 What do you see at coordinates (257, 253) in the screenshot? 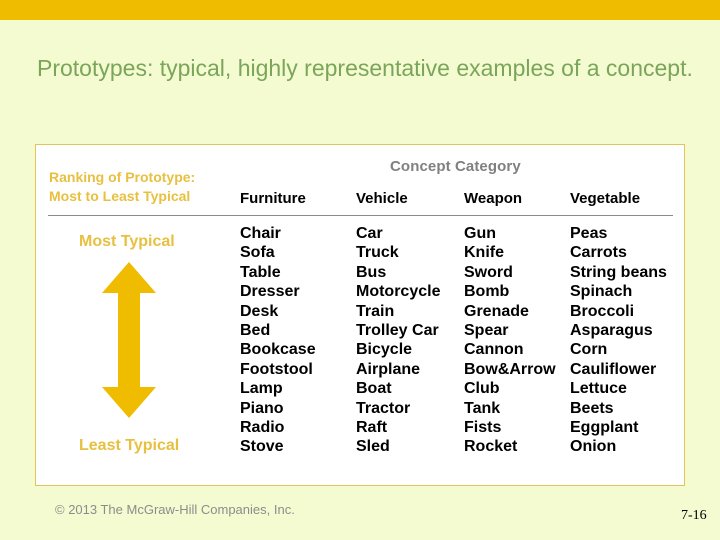
I see `list-item: Sofa` at bounding box center [257, 253].